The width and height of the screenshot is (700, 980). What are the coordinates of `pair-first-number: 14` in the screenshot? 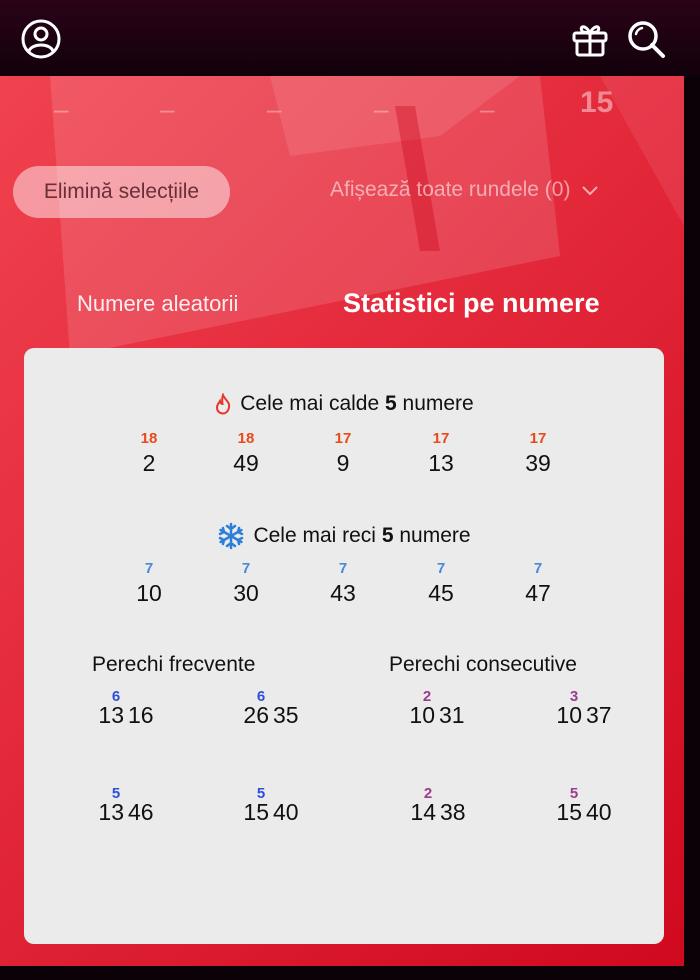 It's located at (423, 812).